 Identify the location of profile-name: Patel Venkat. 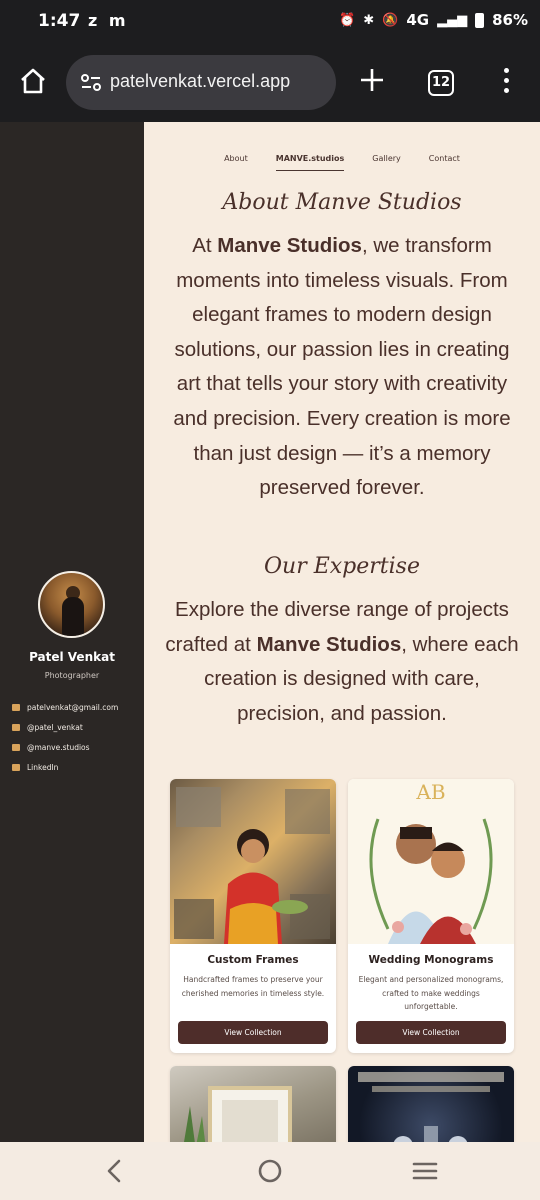
(72, 657).